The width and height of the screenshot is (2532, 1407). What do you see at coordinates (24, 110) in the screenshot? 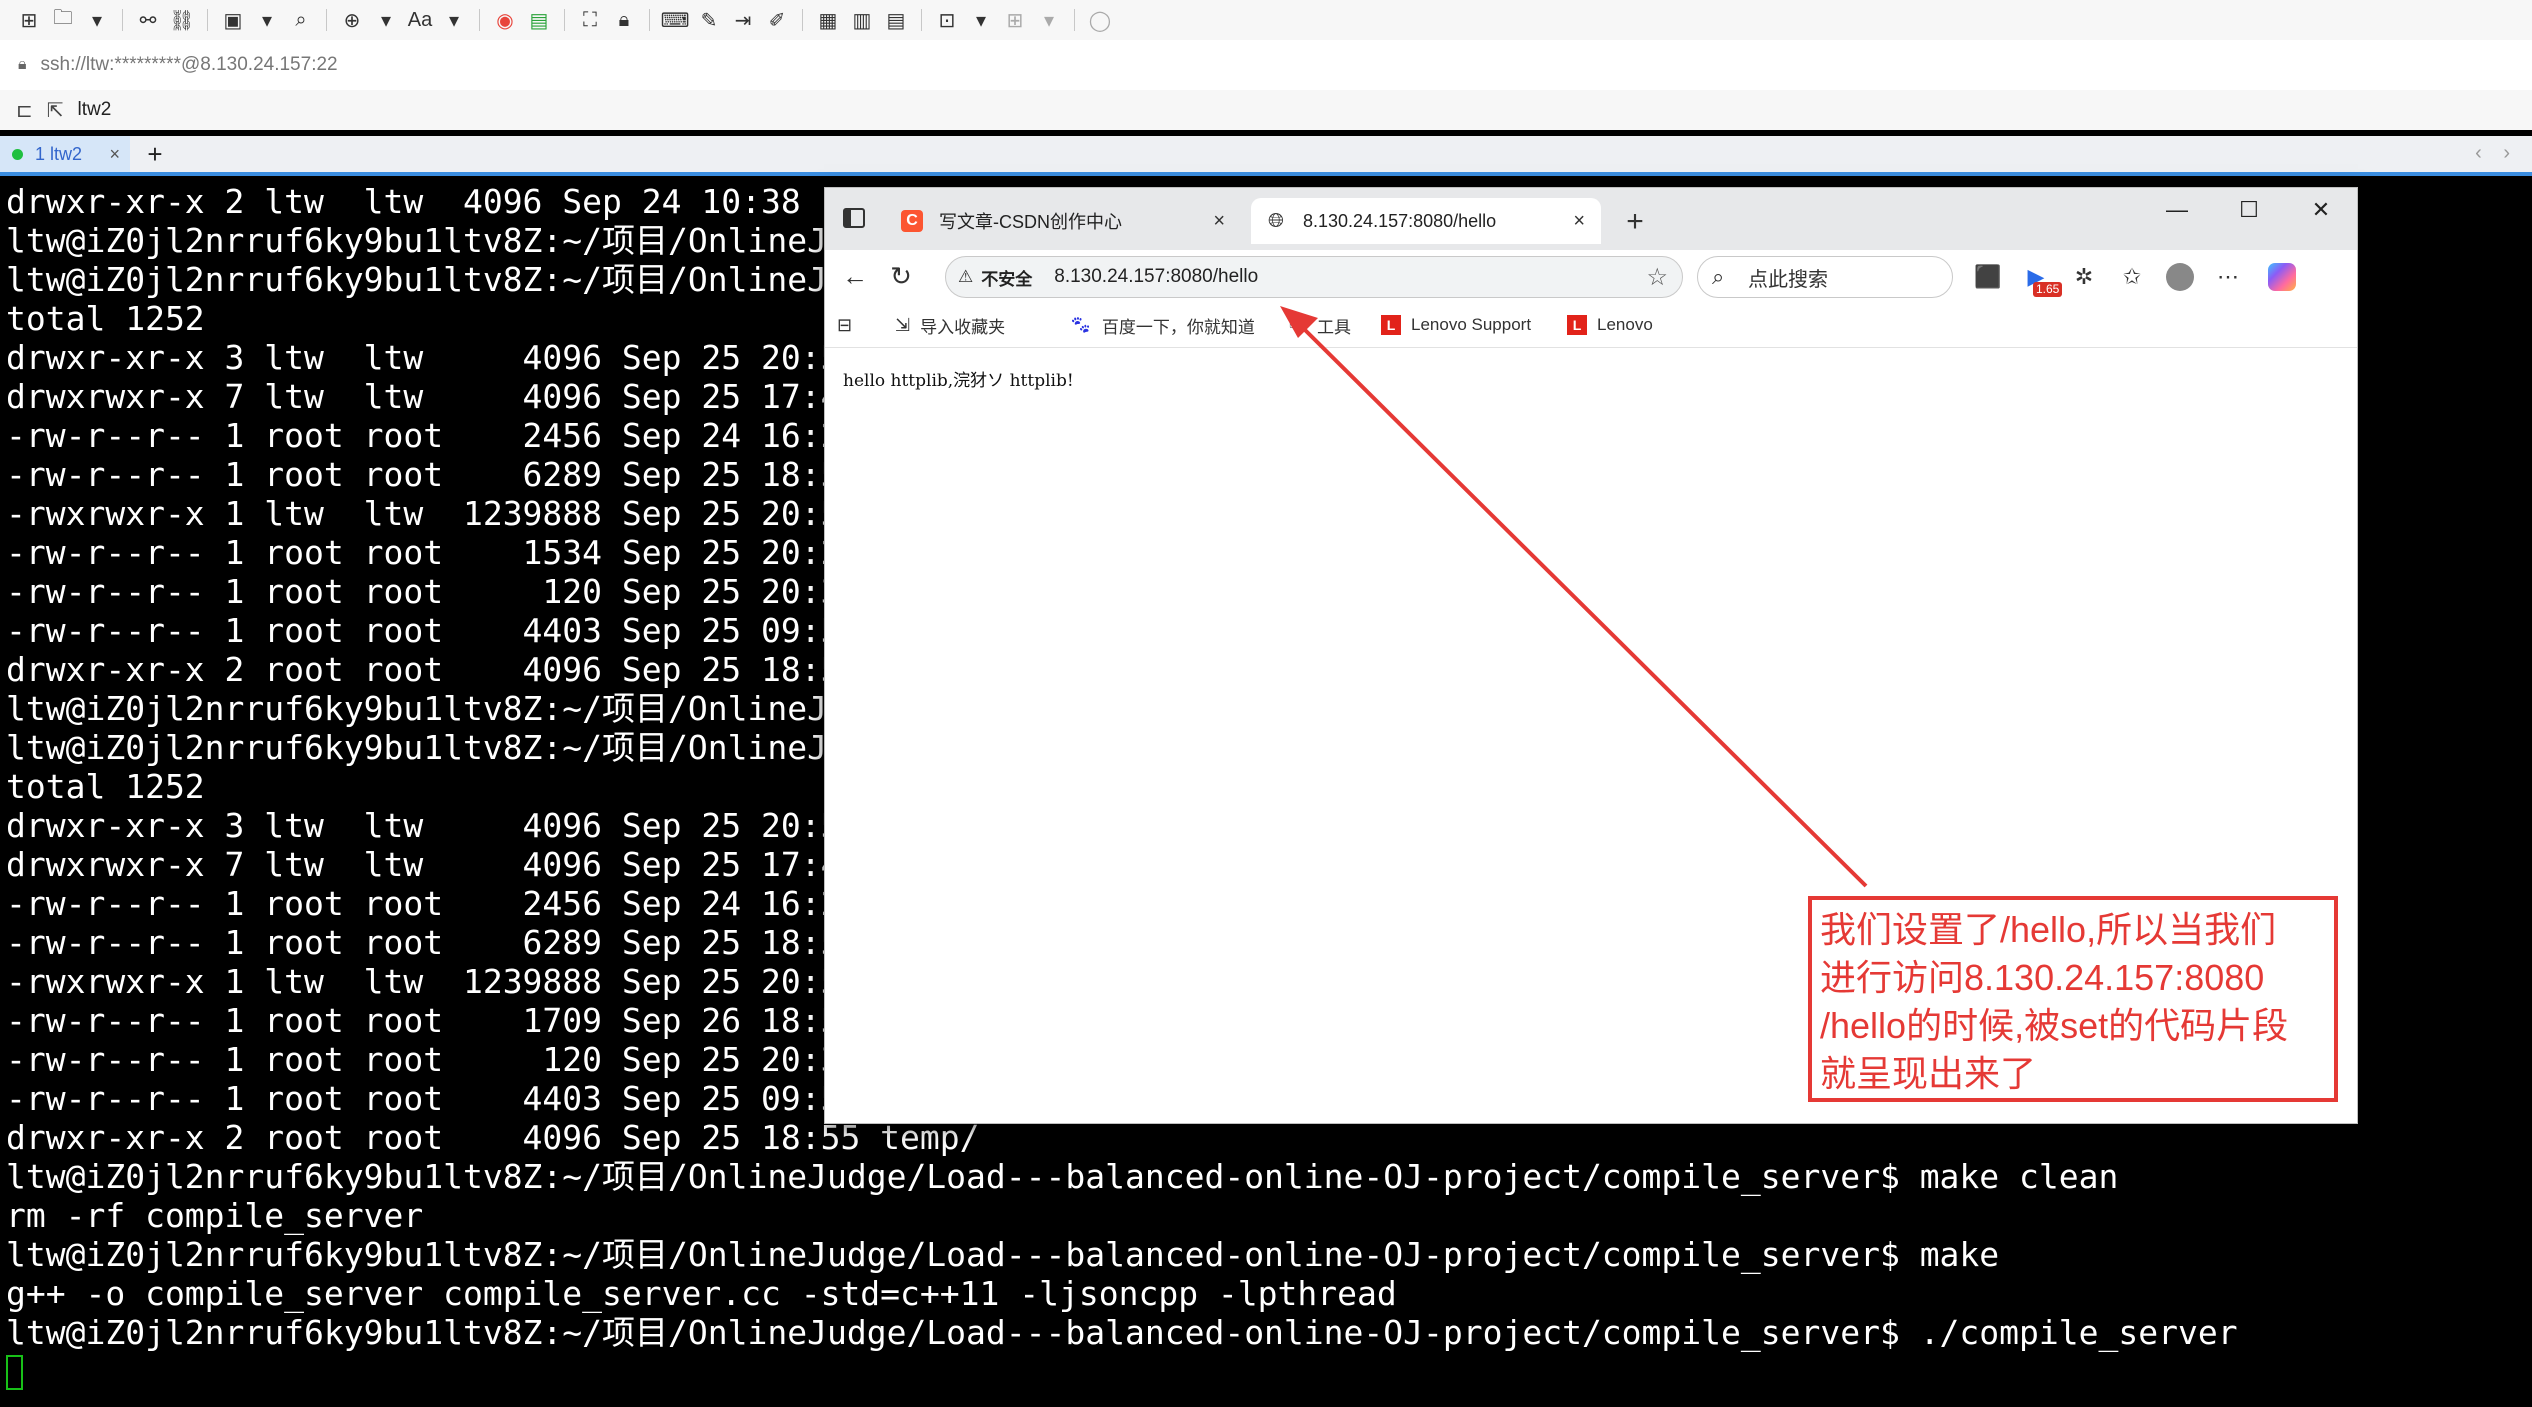
I see `session-manager-icon: ⊏` at bounding box center [24, 110].